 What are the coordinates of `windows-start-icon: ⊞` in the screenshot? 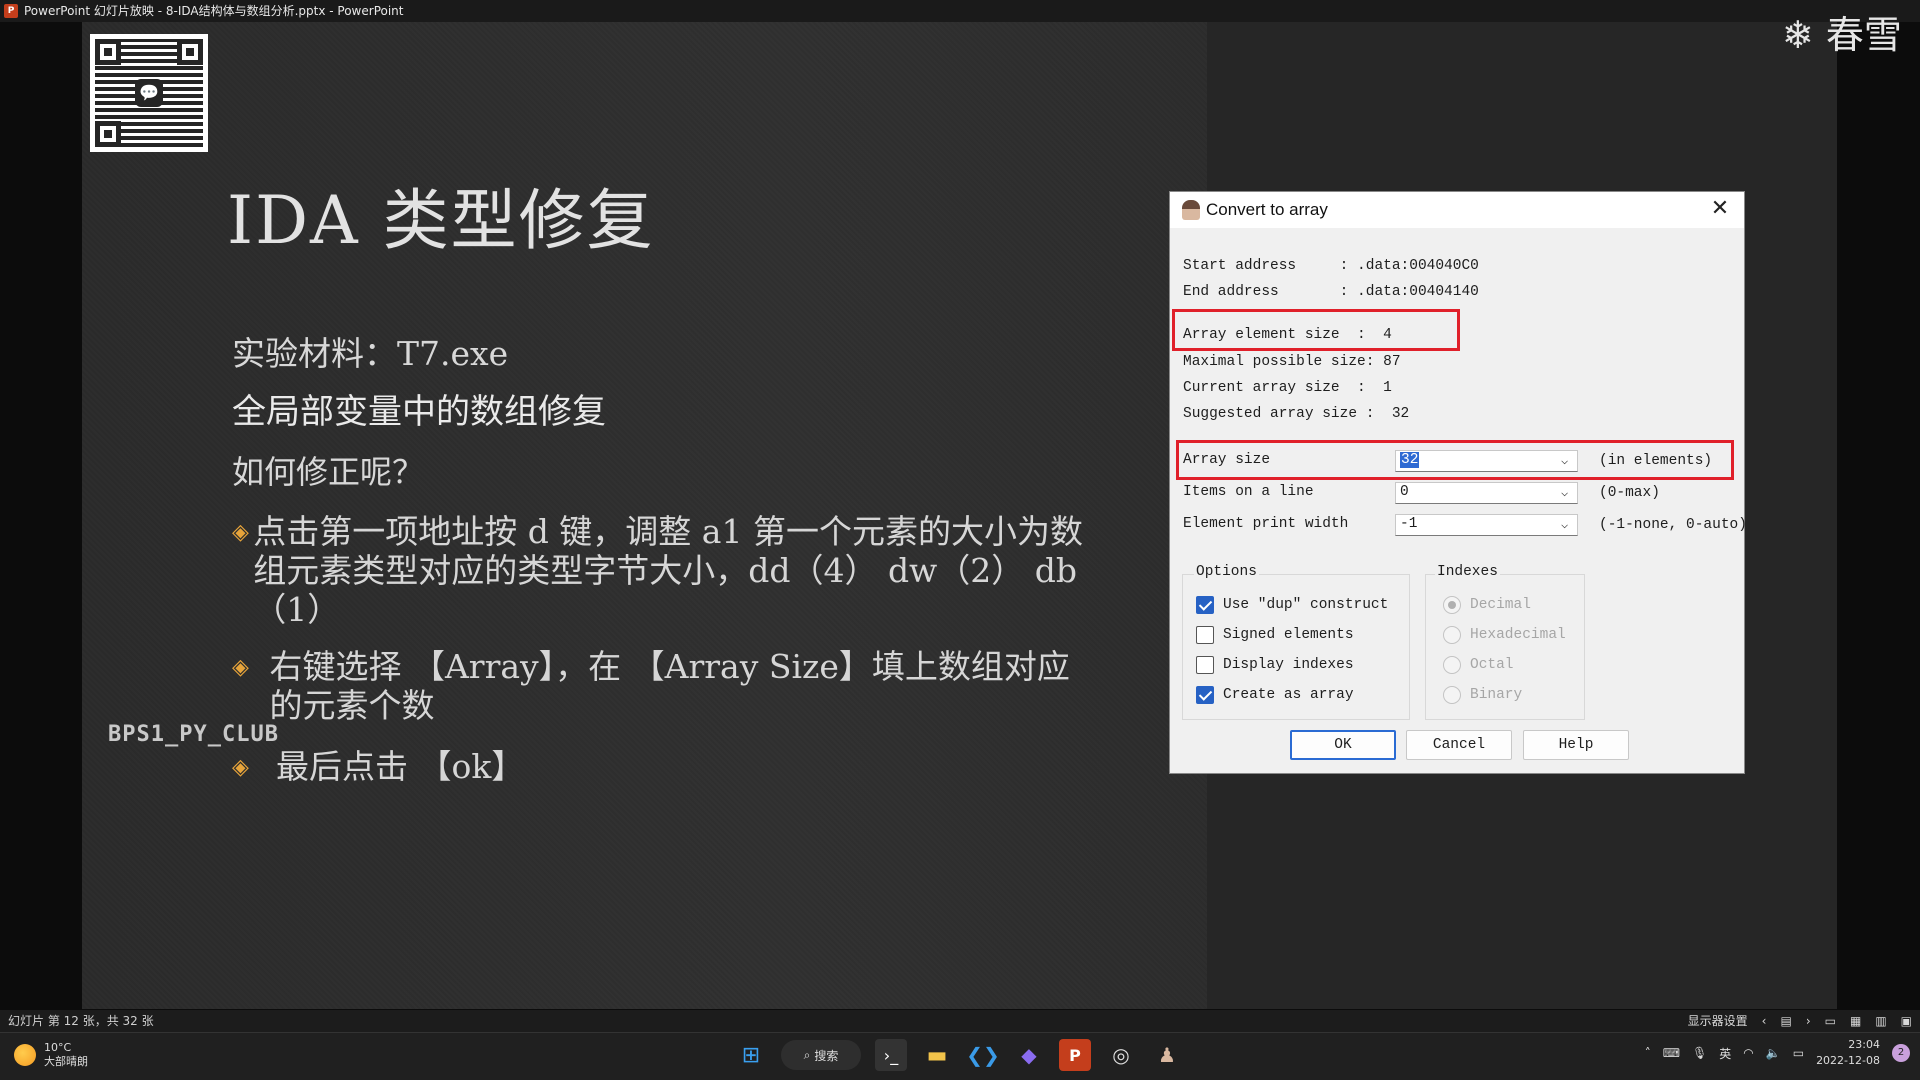 It's located at (751, 1055).